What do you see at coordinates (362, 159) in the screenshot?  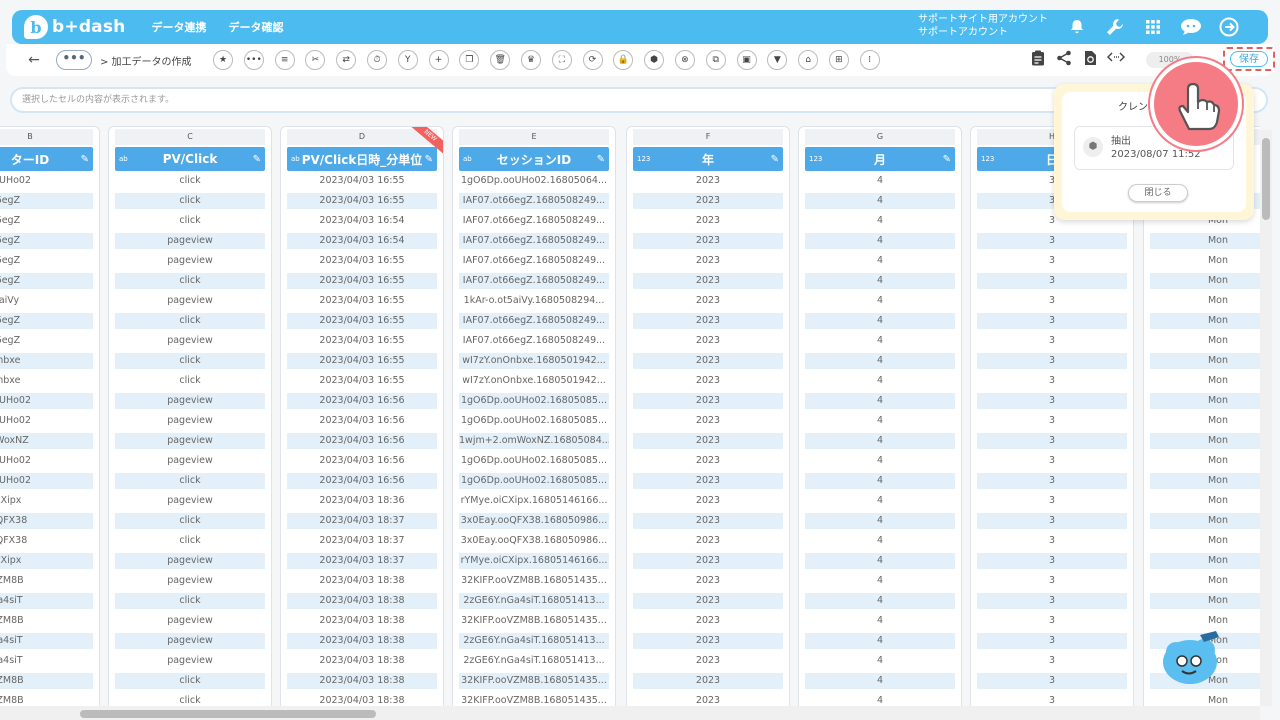 I see `column-header: ab PV/Click日時_分単位 ✎` at bounding box center [362, 159].